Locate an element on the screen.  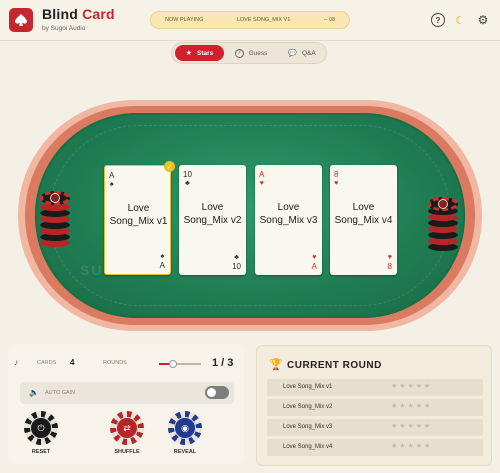
round-row-name: Love Song_Mix v1 is located at coordinates (308, 387).